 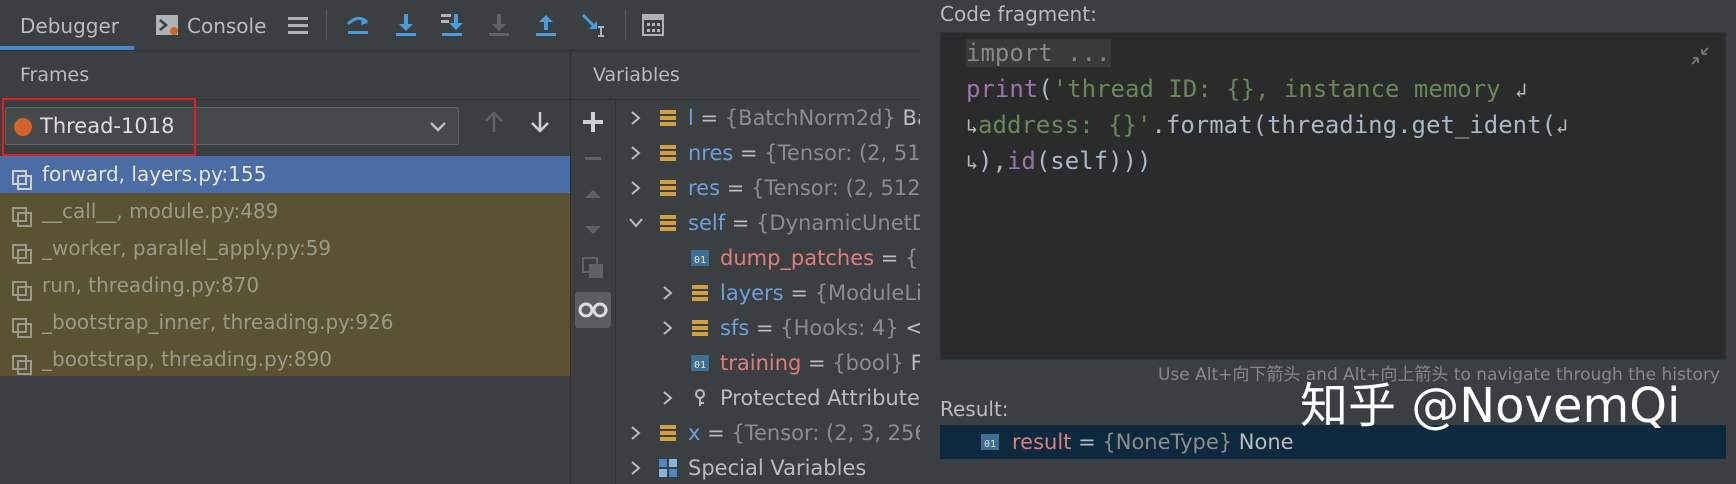 I want to click on result-value: None, so click(x=1263, y=442).